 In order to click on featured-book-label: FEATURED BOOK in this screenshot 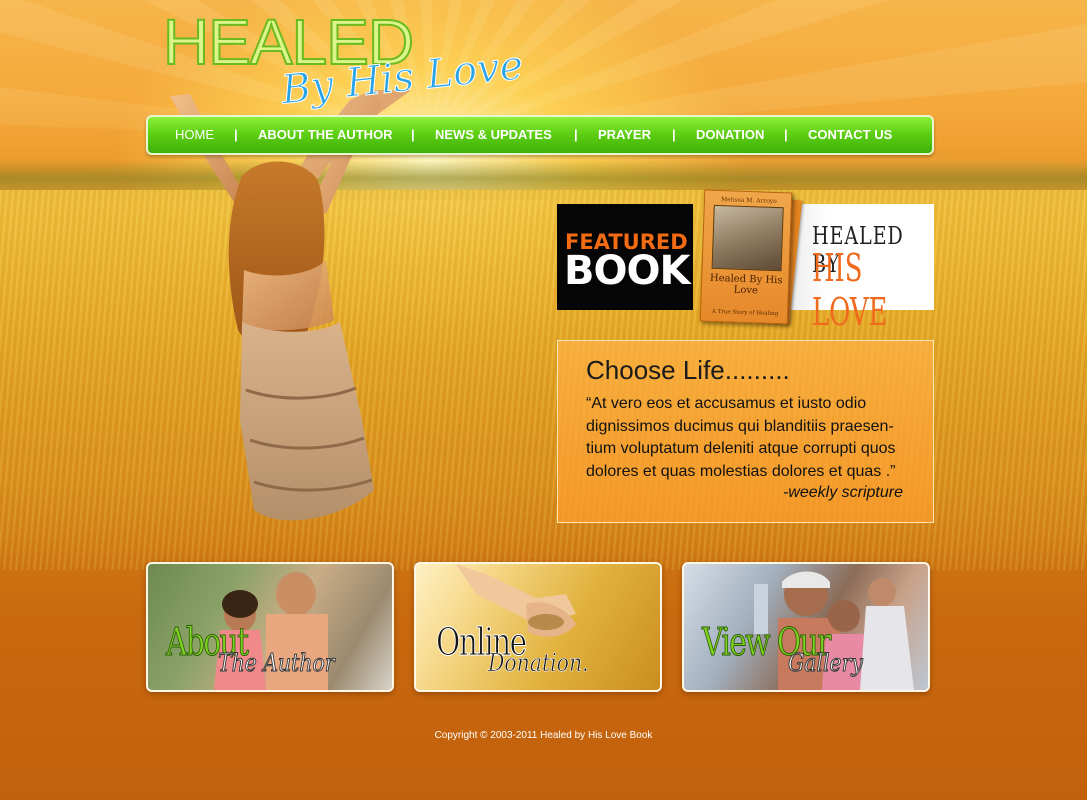, I will do `click(625, 257)`.